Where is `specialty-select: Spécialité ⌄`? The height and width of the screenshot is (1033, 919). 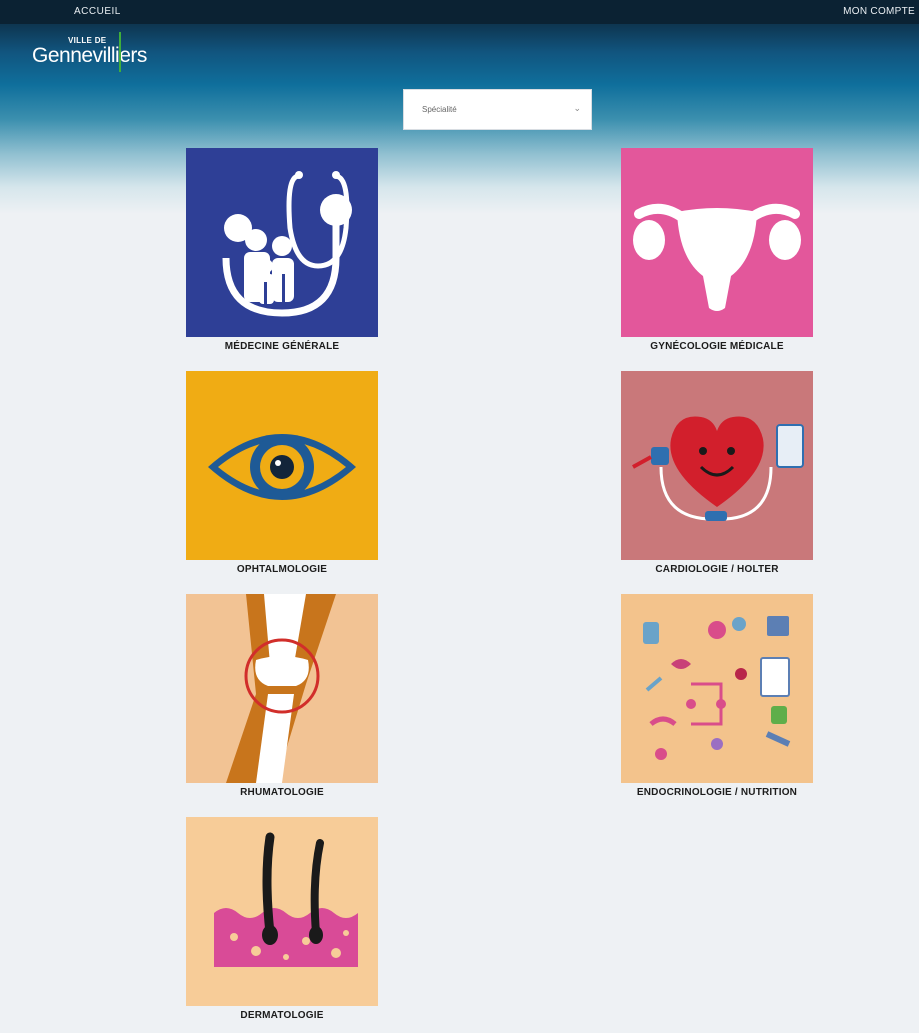
specialty-select: Spécialité ⌄ is located at coordinates (497, 109).